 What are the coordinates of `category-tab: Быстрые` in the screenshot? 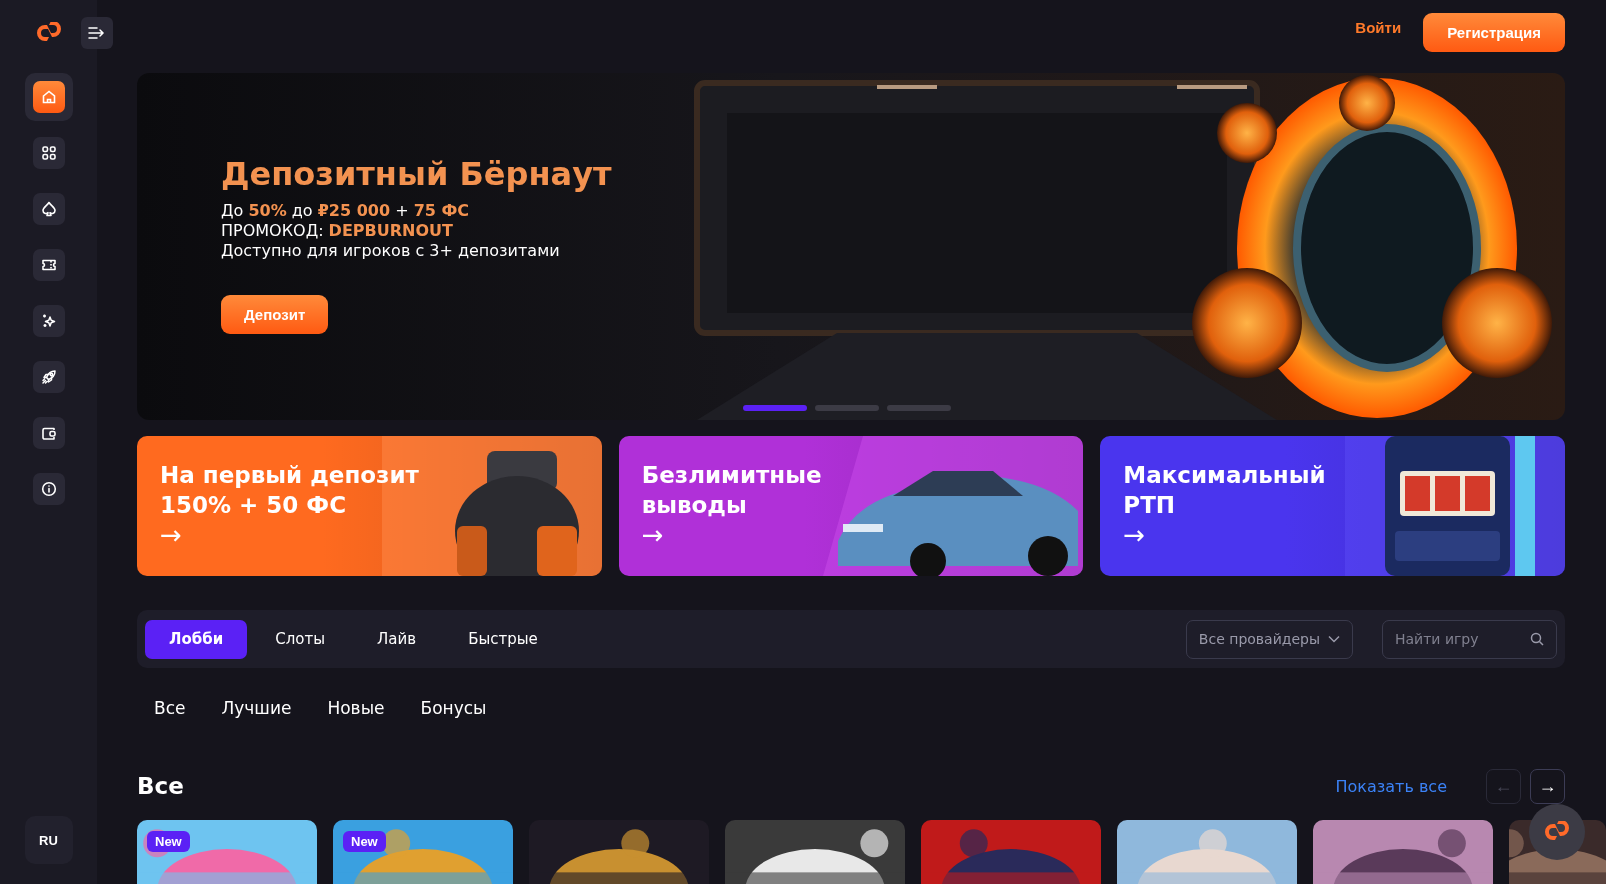 It's located at (503, 639).